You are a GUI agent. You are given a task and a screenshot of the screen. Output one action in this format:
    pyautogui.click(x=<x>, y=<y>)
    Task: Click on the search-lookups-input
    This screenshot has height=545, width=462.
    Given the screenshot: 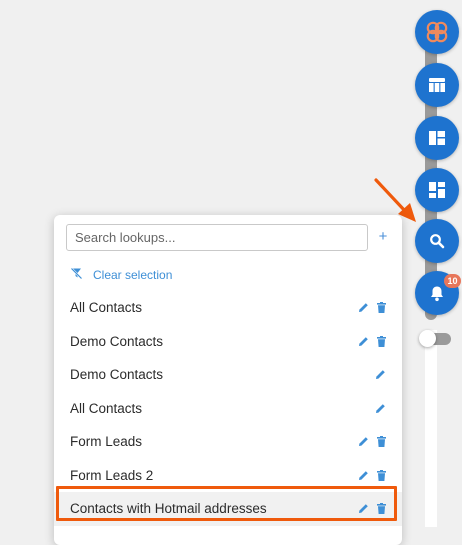 What is the action you would take?
    pyautogui.click(x=217, y=237)
    